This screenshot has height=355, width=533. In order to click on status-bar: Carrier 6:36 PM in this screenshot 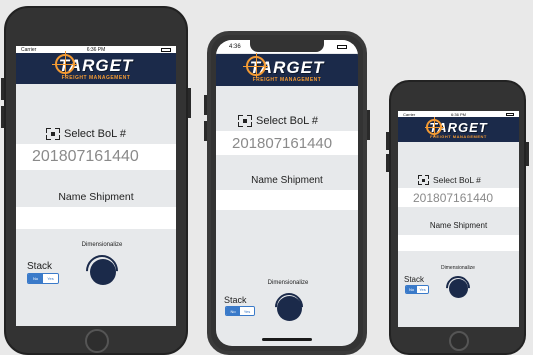, I will do `click(96, 49)`.